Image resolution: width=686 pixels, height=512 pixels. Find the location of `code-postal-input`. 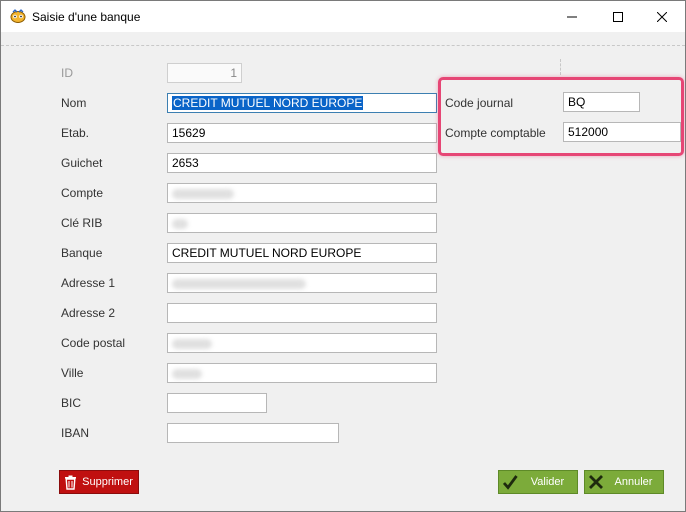

code-postal-input is located at coordinates (302, 343).